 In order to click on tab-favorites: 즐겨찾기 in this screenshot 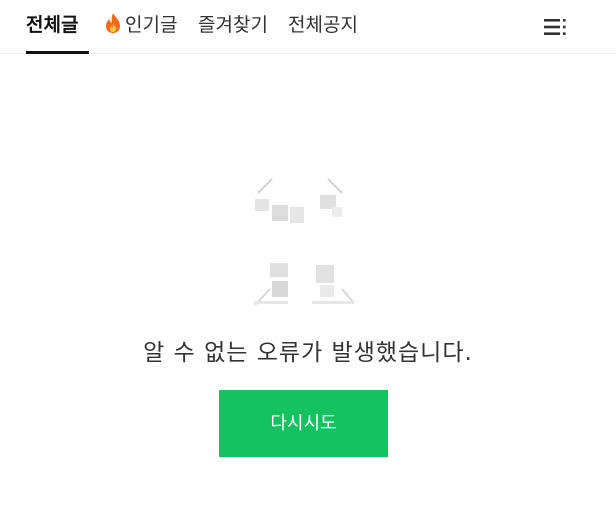, I will do `click(233, 25)`.